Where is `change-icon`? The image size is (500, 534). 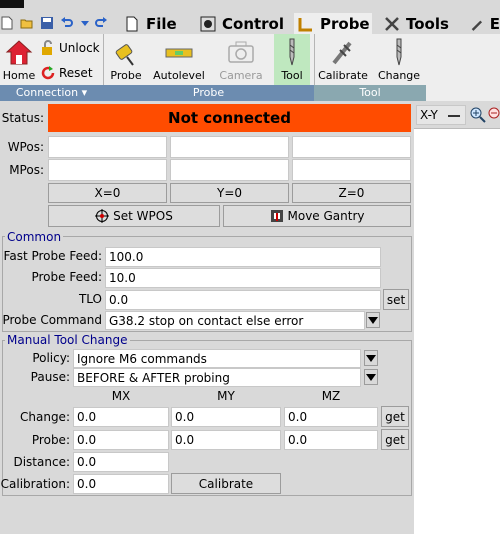
change-icon is located at coordinates (399, 52).